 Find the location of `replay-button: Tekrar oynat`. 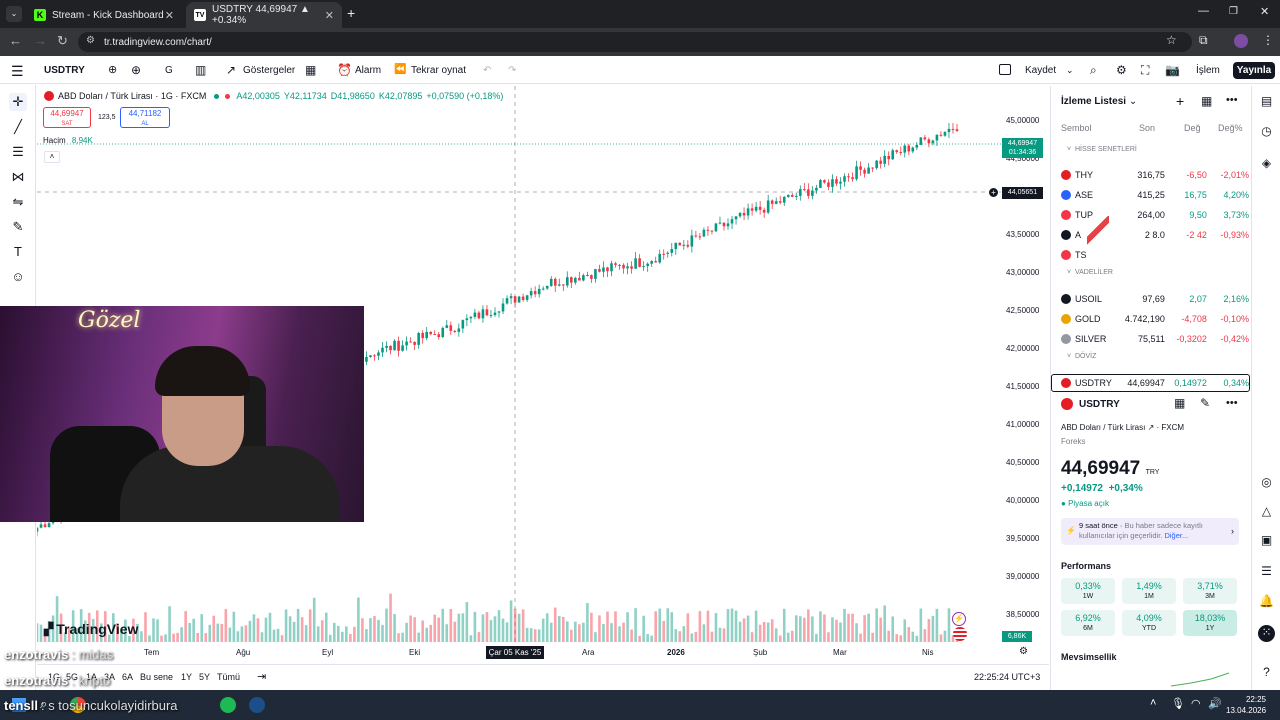

replay-button: Tekrar oynat is located at coordinates (438, 70).